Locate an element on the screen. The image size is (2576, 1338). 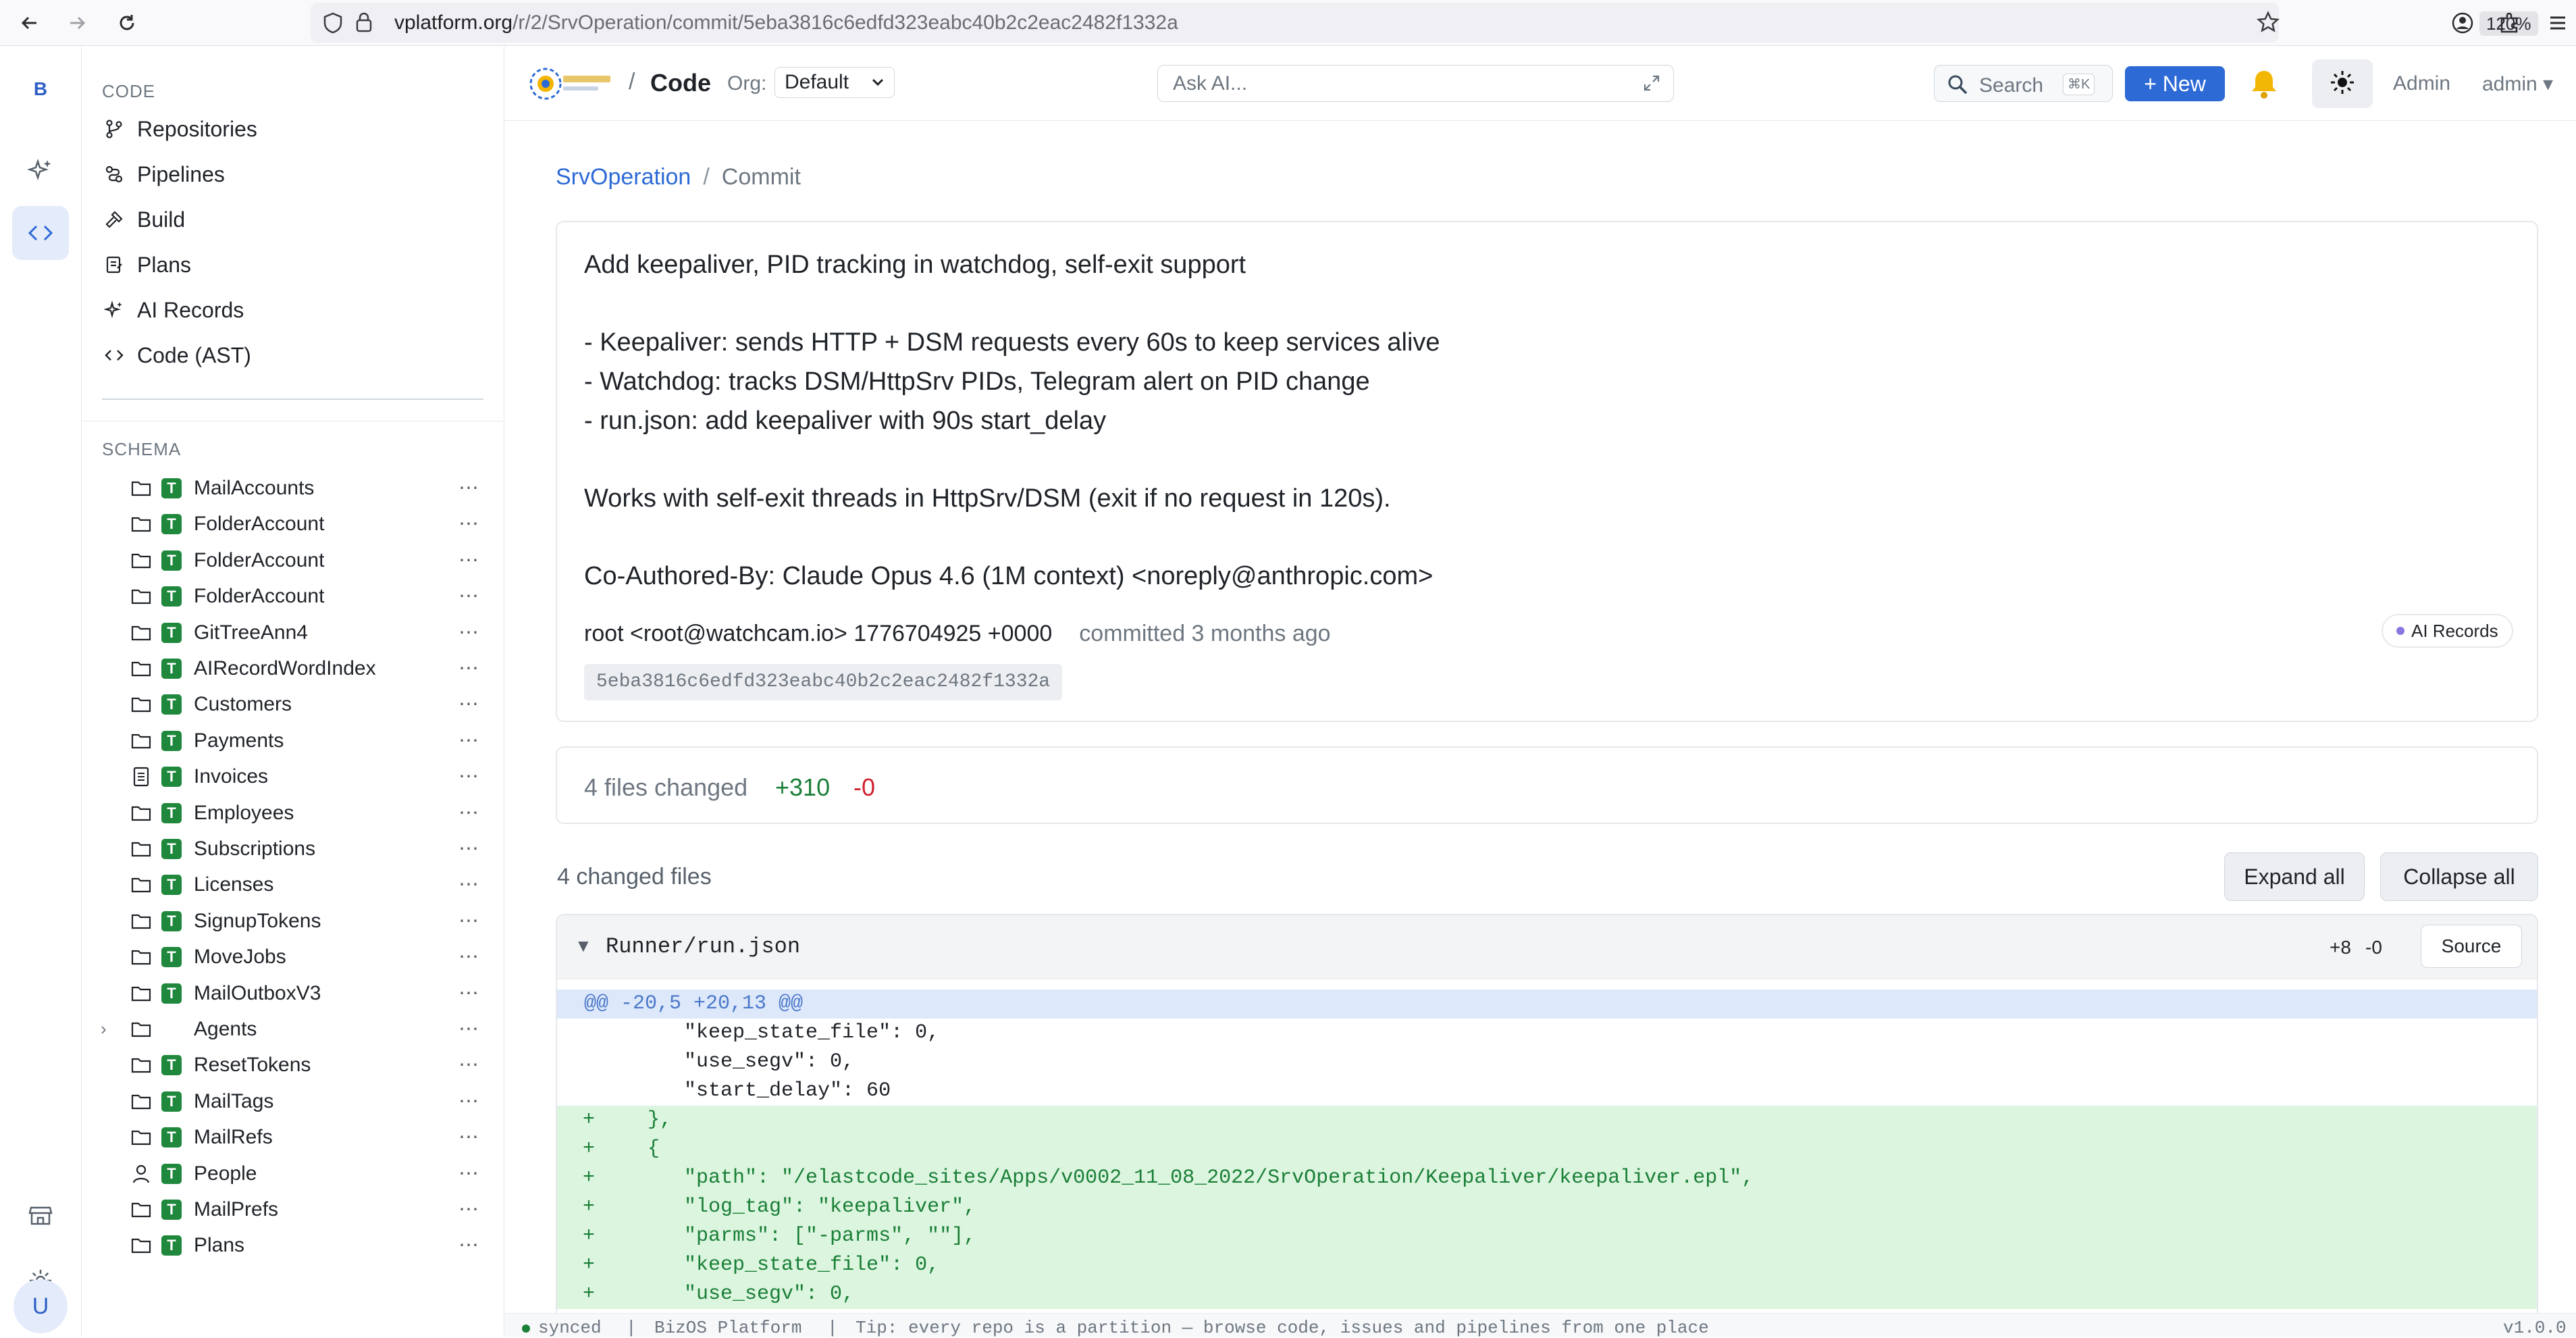
ask-ai-box is located at coordinates (1415, 83).